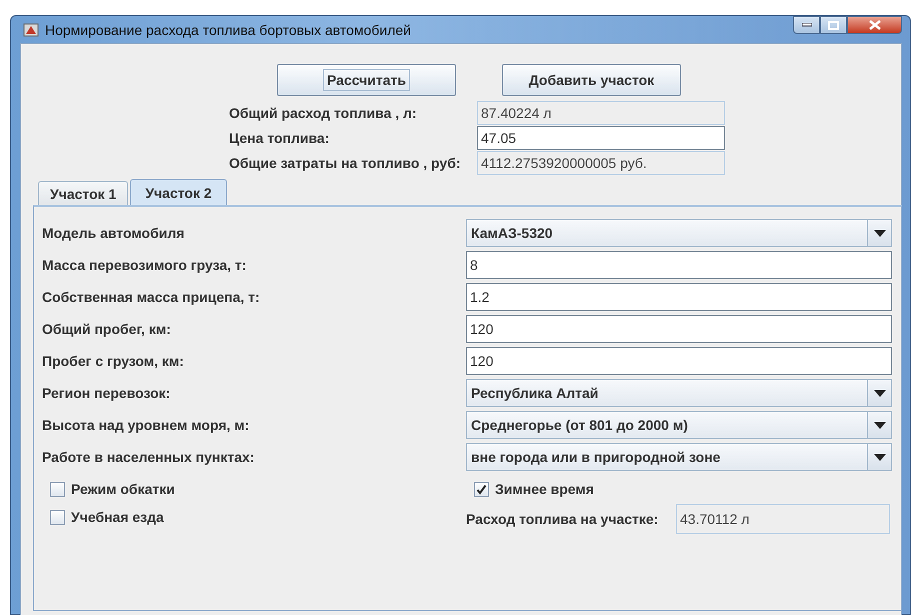  What do you see at coordinates (113, 361) in the screenshot?
I see `field-label: Пробег с грузом, км:` at bounding box center [113, 361].